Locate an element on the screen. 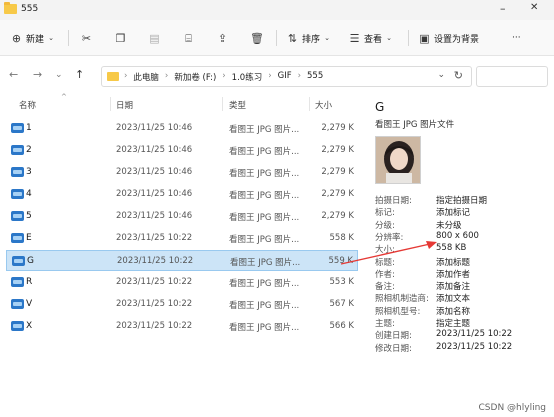 The height and width of the screenshot is (417, 554). file-name: 1 is located at coordinates (29, 128).